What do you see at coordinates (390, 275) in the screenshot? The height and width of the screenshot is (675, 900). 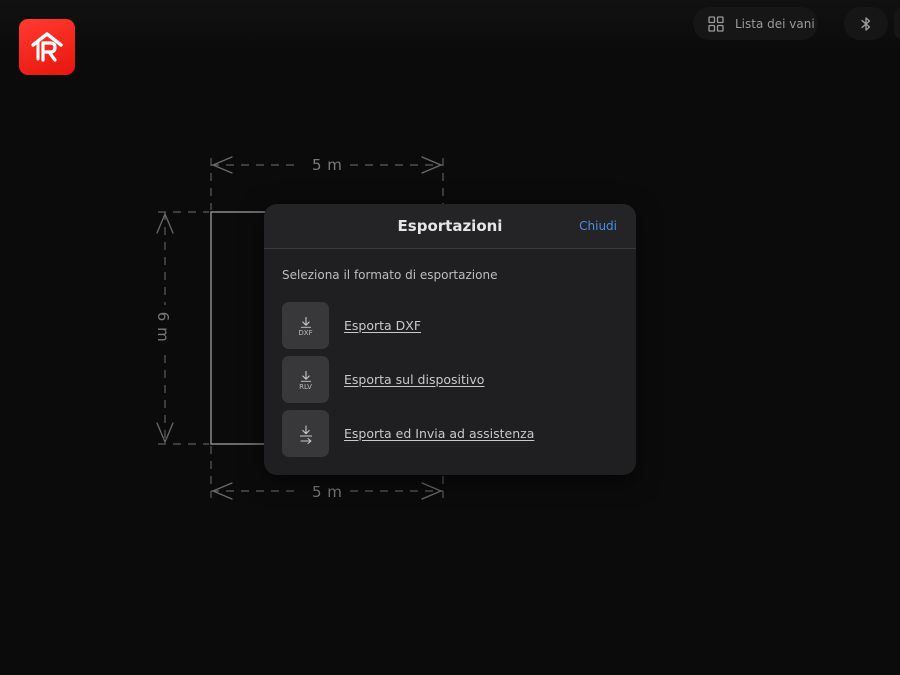 I see `dialog-subtitle: Seleziona il formato di esportazione` at bounding box center [390, 275].